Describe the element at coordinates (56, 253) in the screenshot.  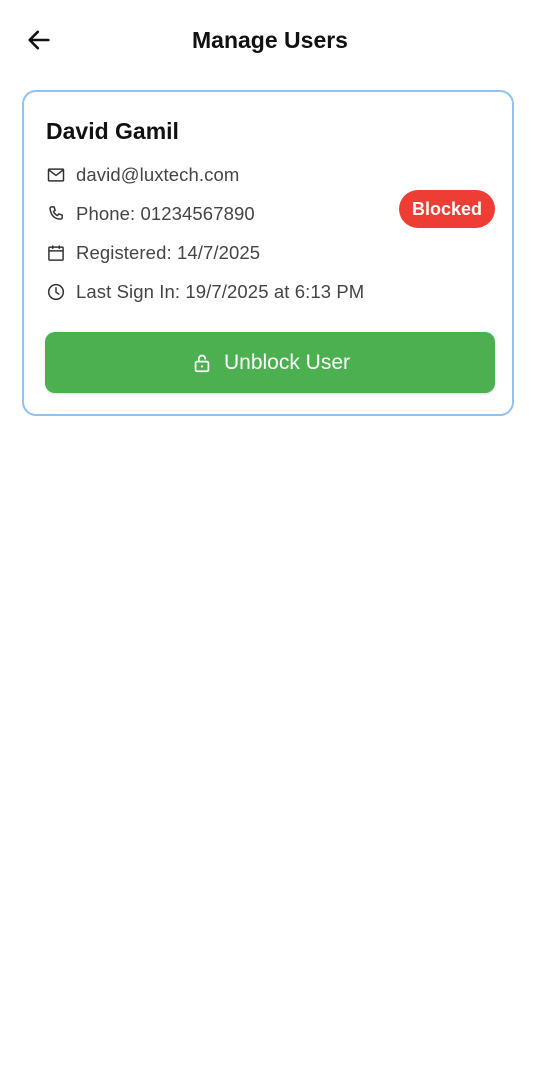
I see `calendar-icon` at that location.